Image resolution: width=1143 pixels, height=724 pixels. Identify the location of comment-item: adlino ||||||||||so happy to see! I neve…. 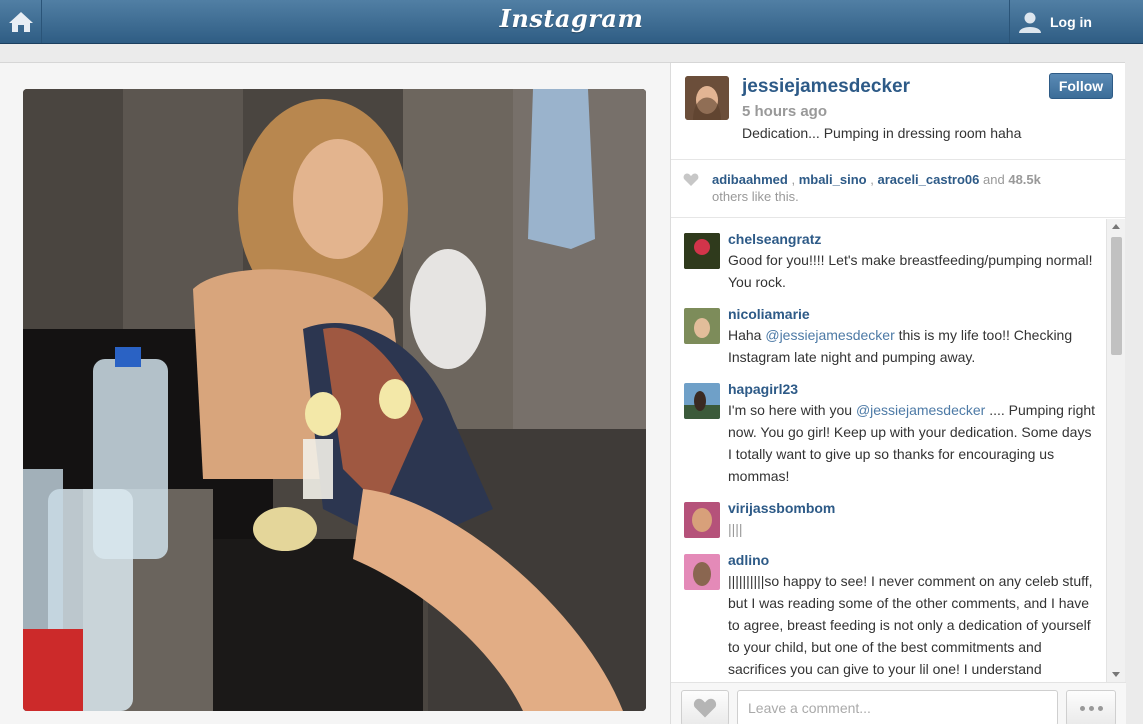
(889, 610).